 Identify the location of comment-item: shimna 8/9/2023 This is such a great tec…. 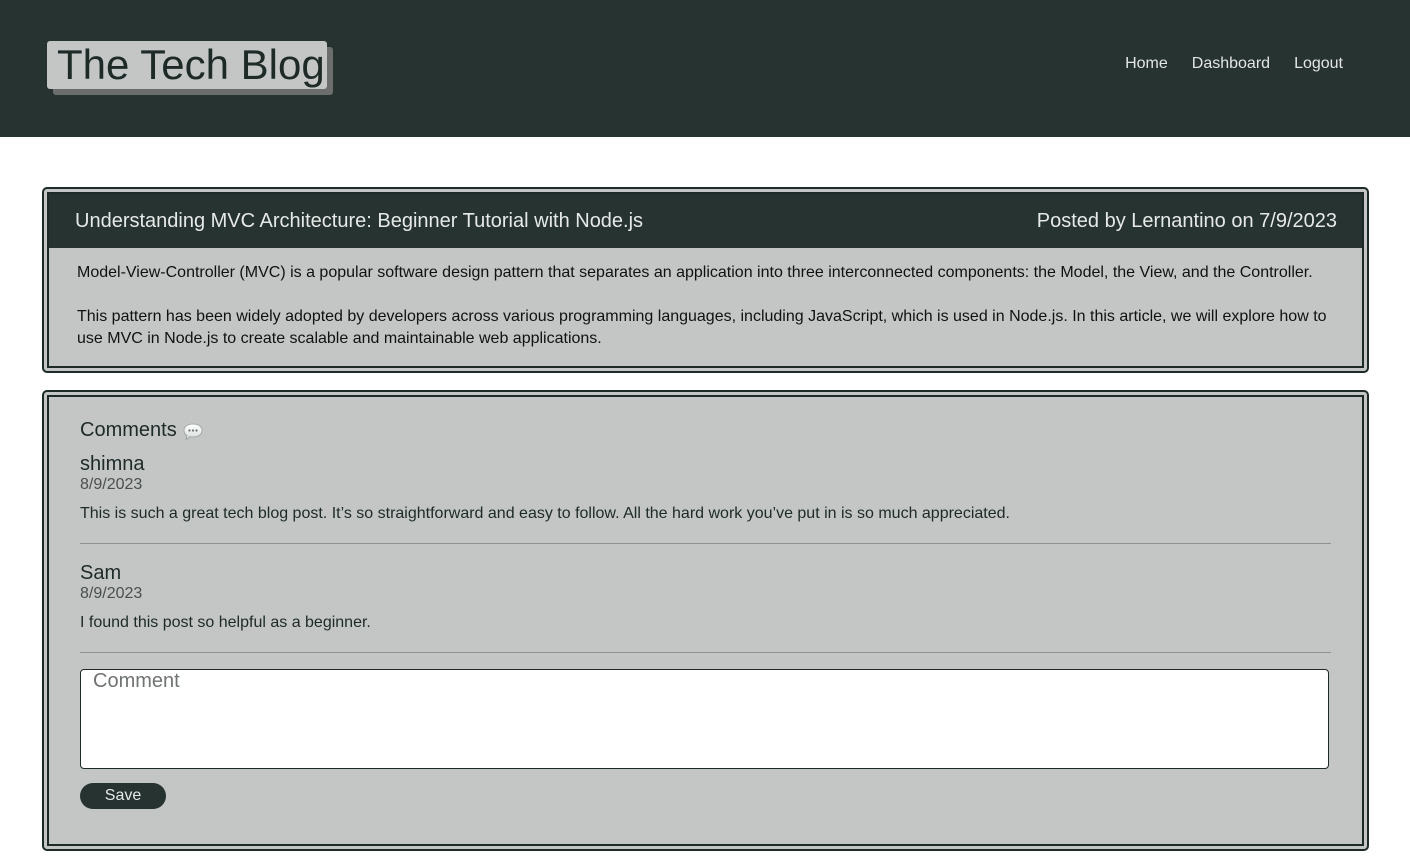
(705, 493).